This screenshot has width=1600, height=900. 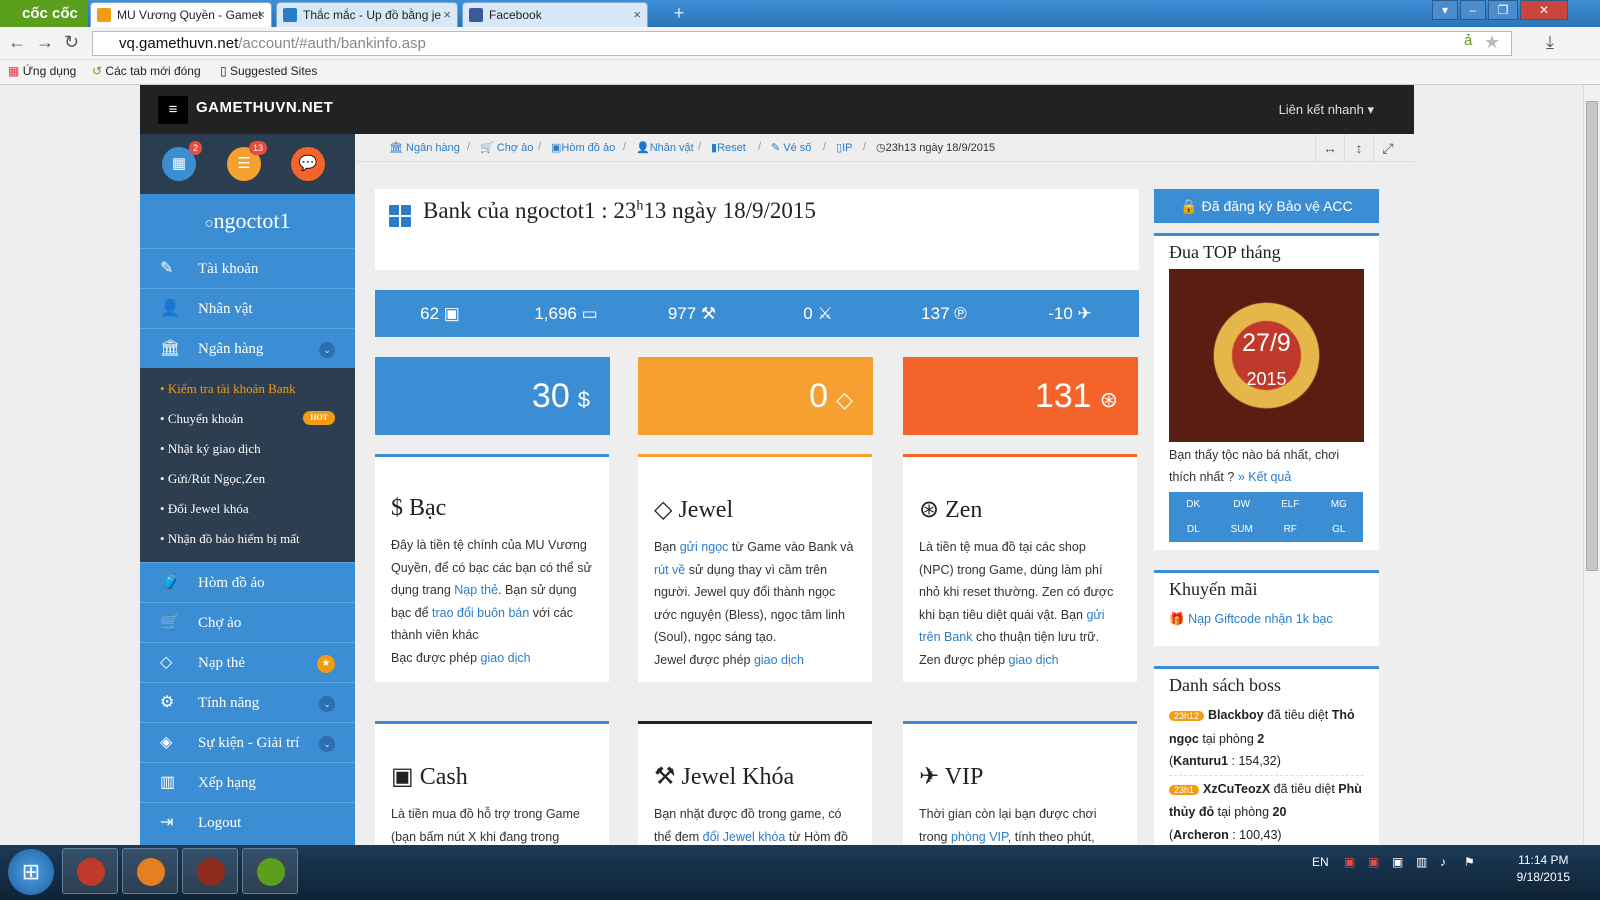 I want to click on back-icon: ←, so click(x=17, y=42).